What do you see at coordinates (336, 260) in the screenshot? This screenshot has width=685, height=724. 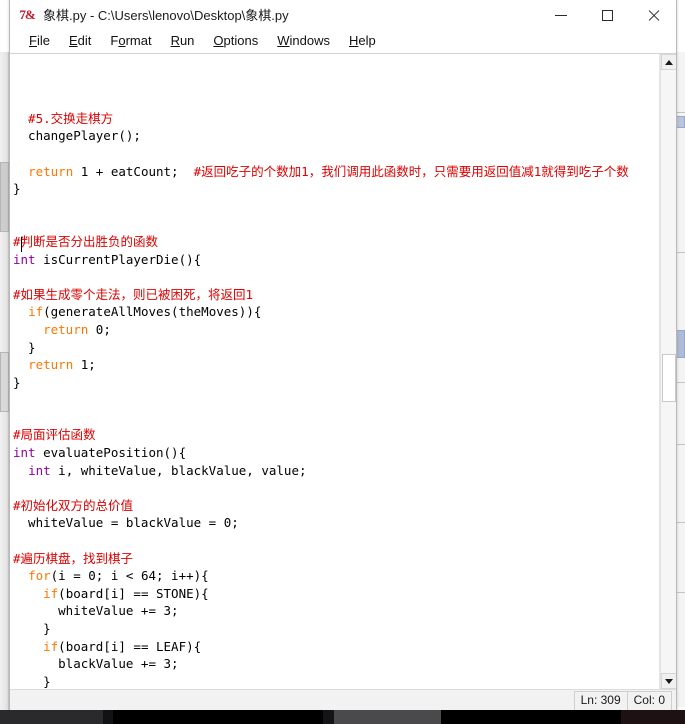 I see `code-line: int isCurrentPlayerDie(){` at bounding box center [336, 260].